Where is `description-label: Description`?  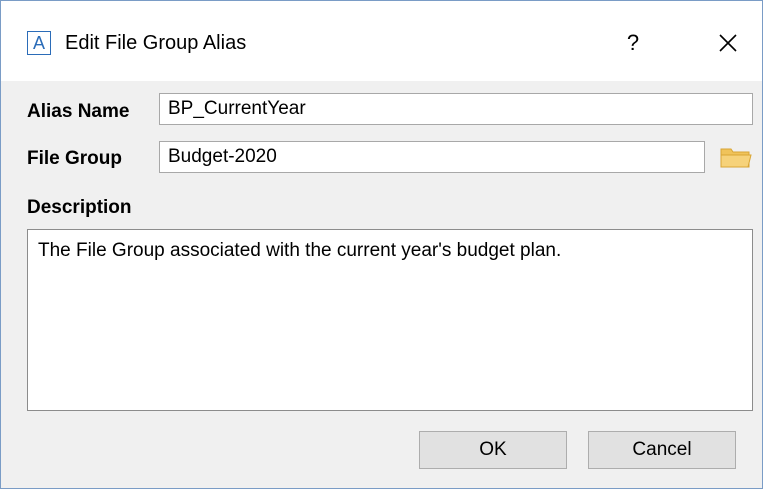
description-label: Description is located at coordinates (79, 207).